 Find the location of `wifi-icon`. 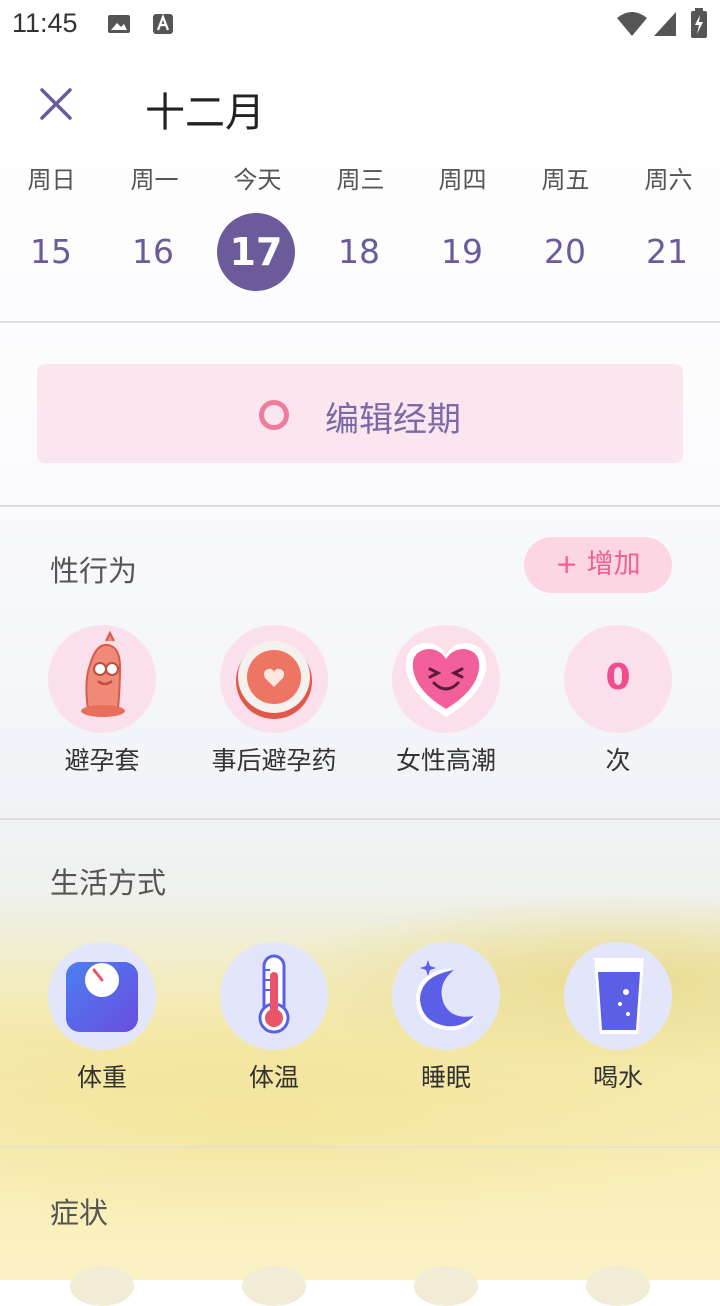

wifi-icon is located at coordinates (632, 26).